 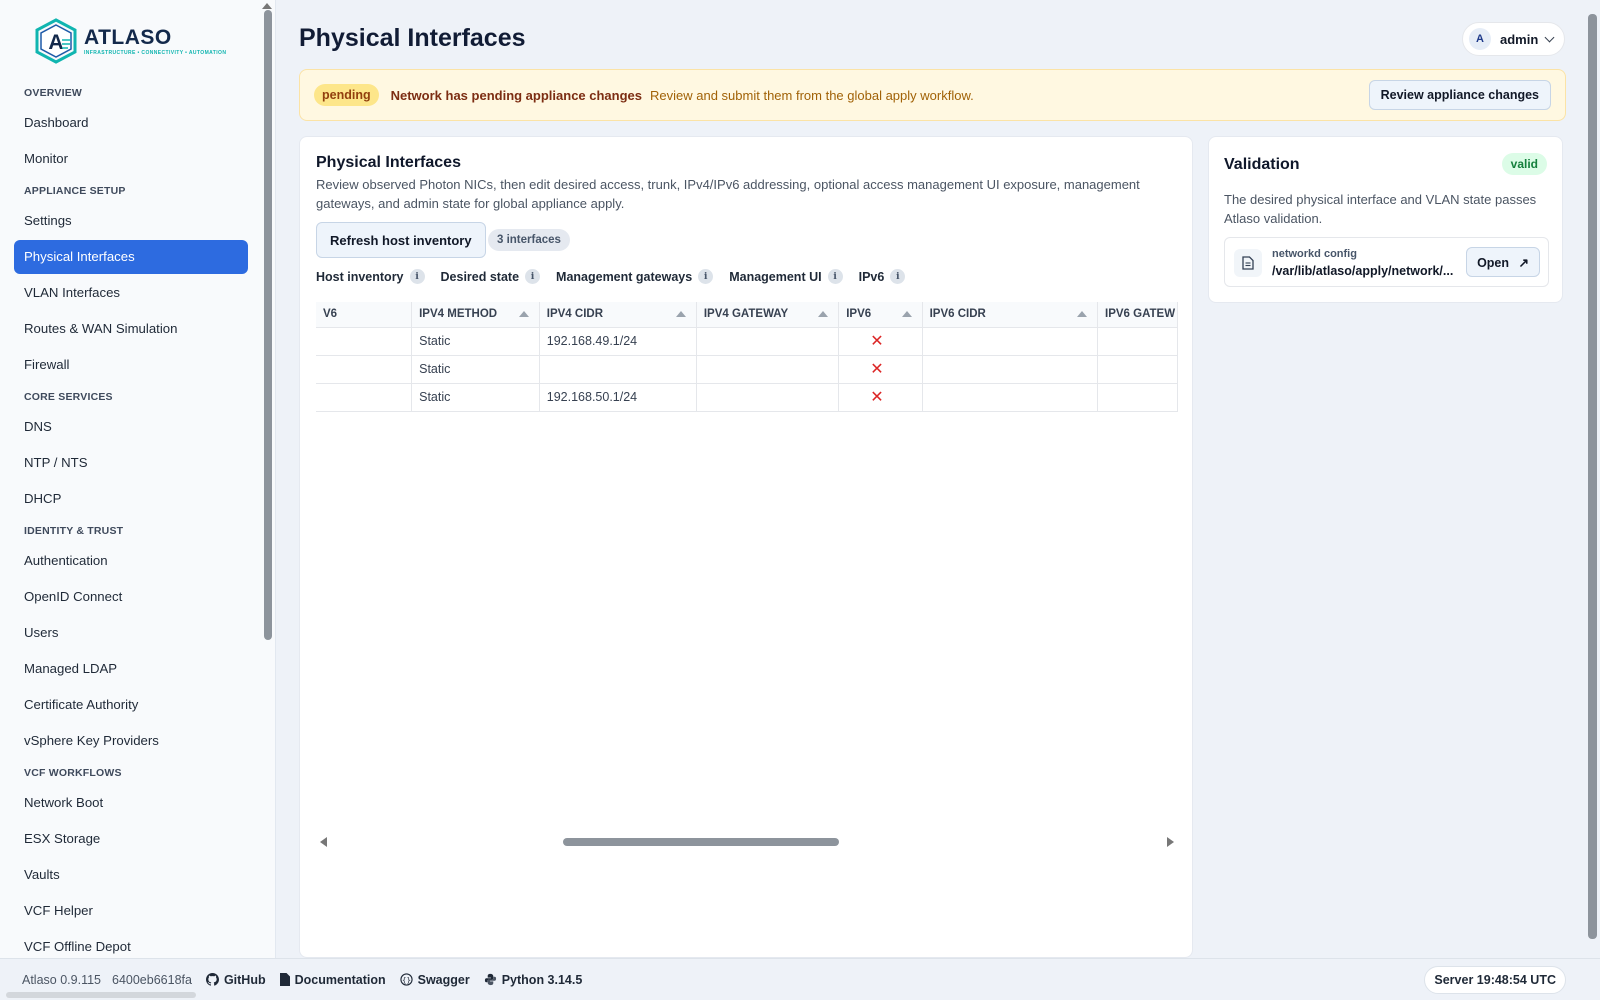 I want to click on valid-status-badge: valid, so click(x=1524, y=164).